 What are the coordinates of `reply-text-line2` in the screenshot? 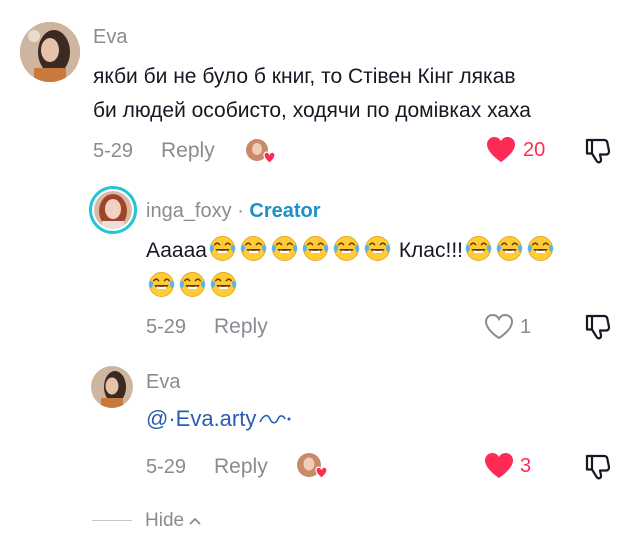 It's located at (192, 286).